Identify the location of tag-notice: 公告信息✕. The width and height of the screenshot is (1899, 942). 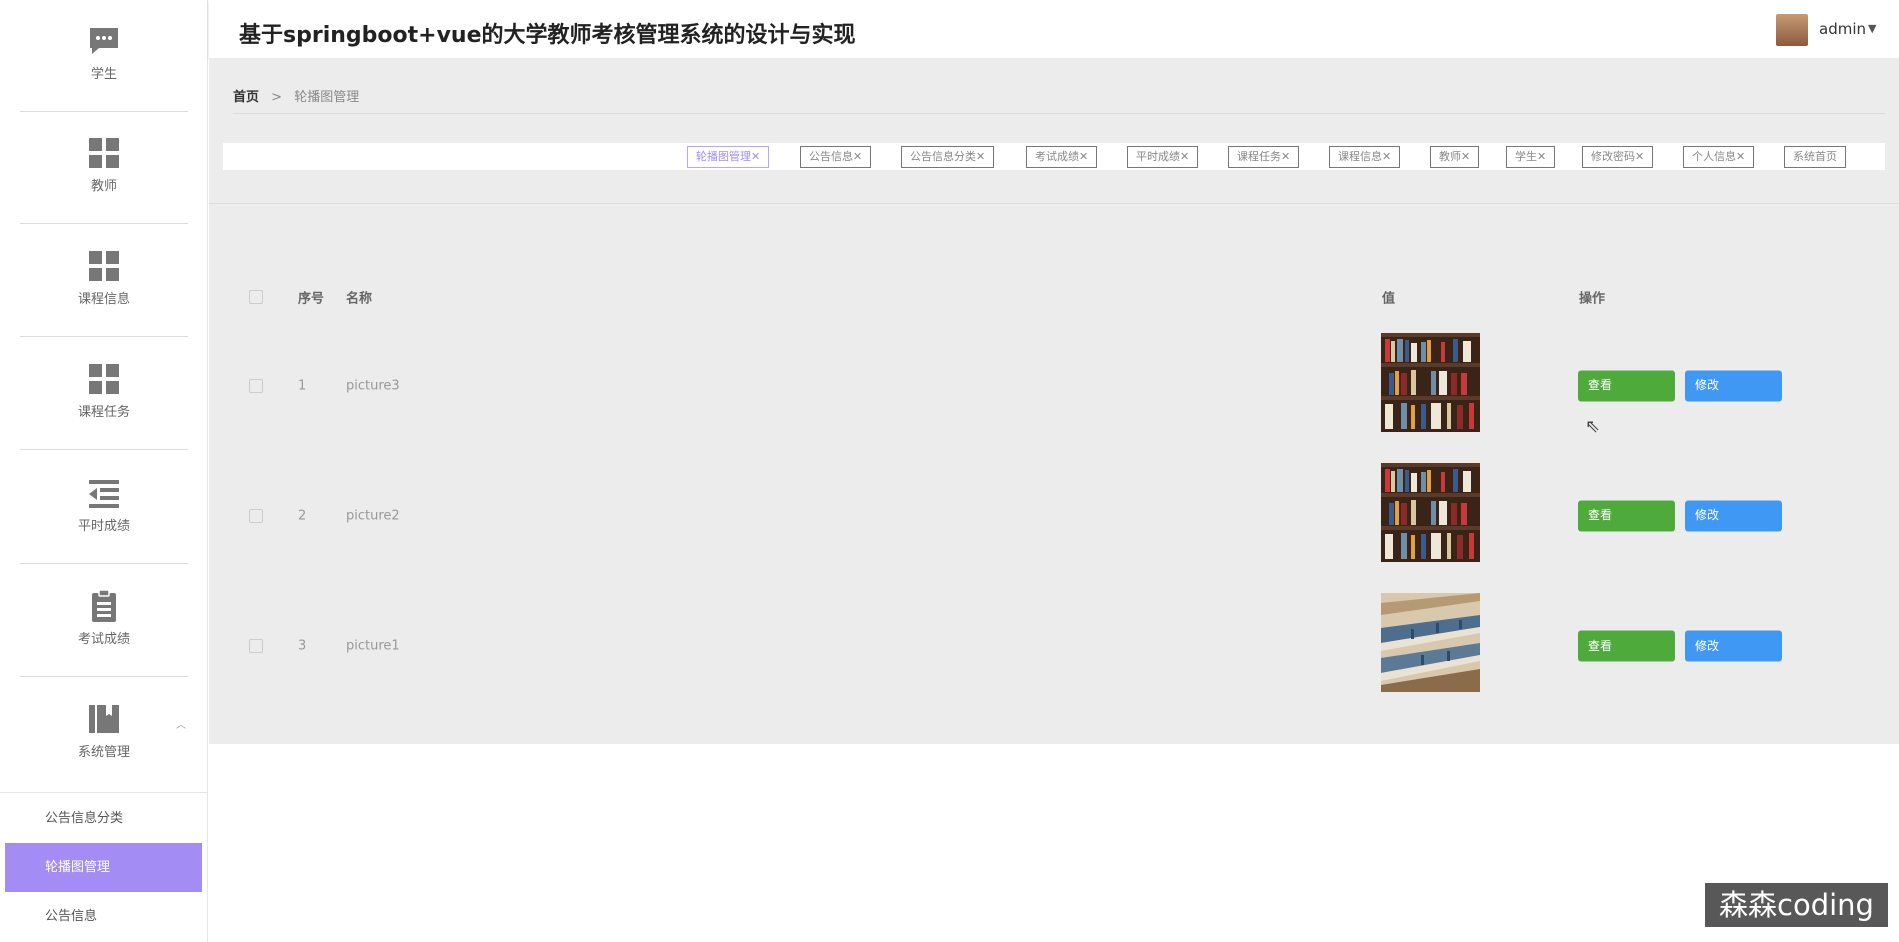
(836, 157).